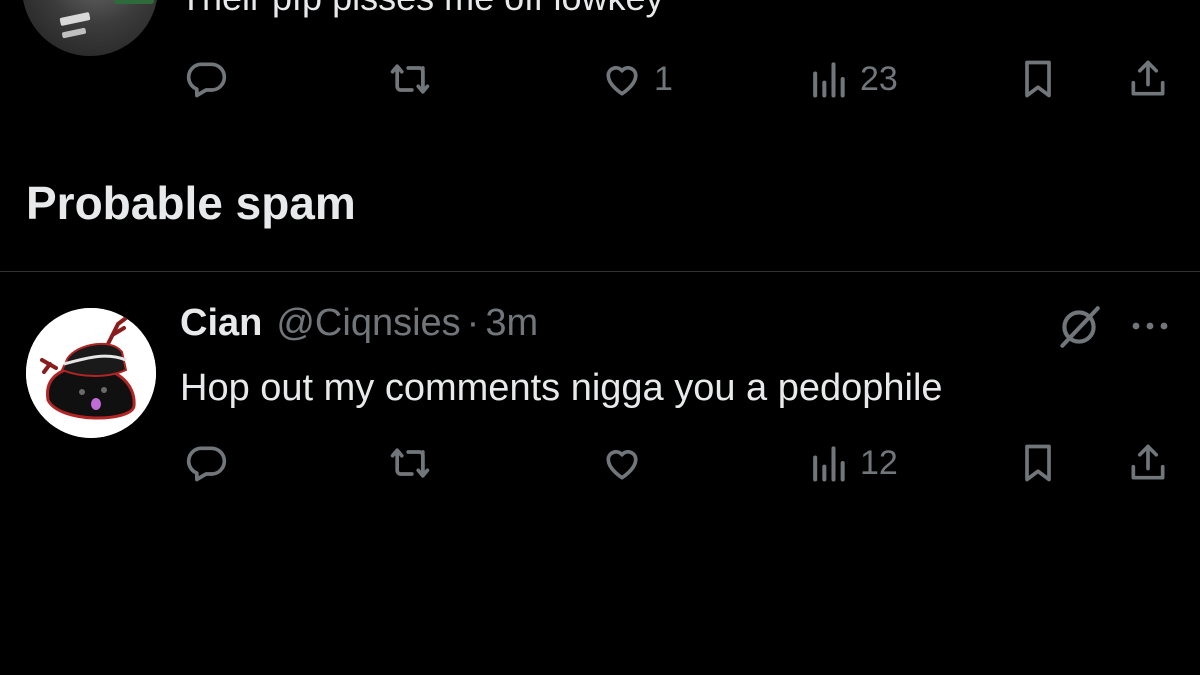 This screenshot has height=675, width=1200. Describe the element at coordinates (422, 10) in the screenshot. I see `tweet-text: Their pfp pisses me off lowkey` at that location.